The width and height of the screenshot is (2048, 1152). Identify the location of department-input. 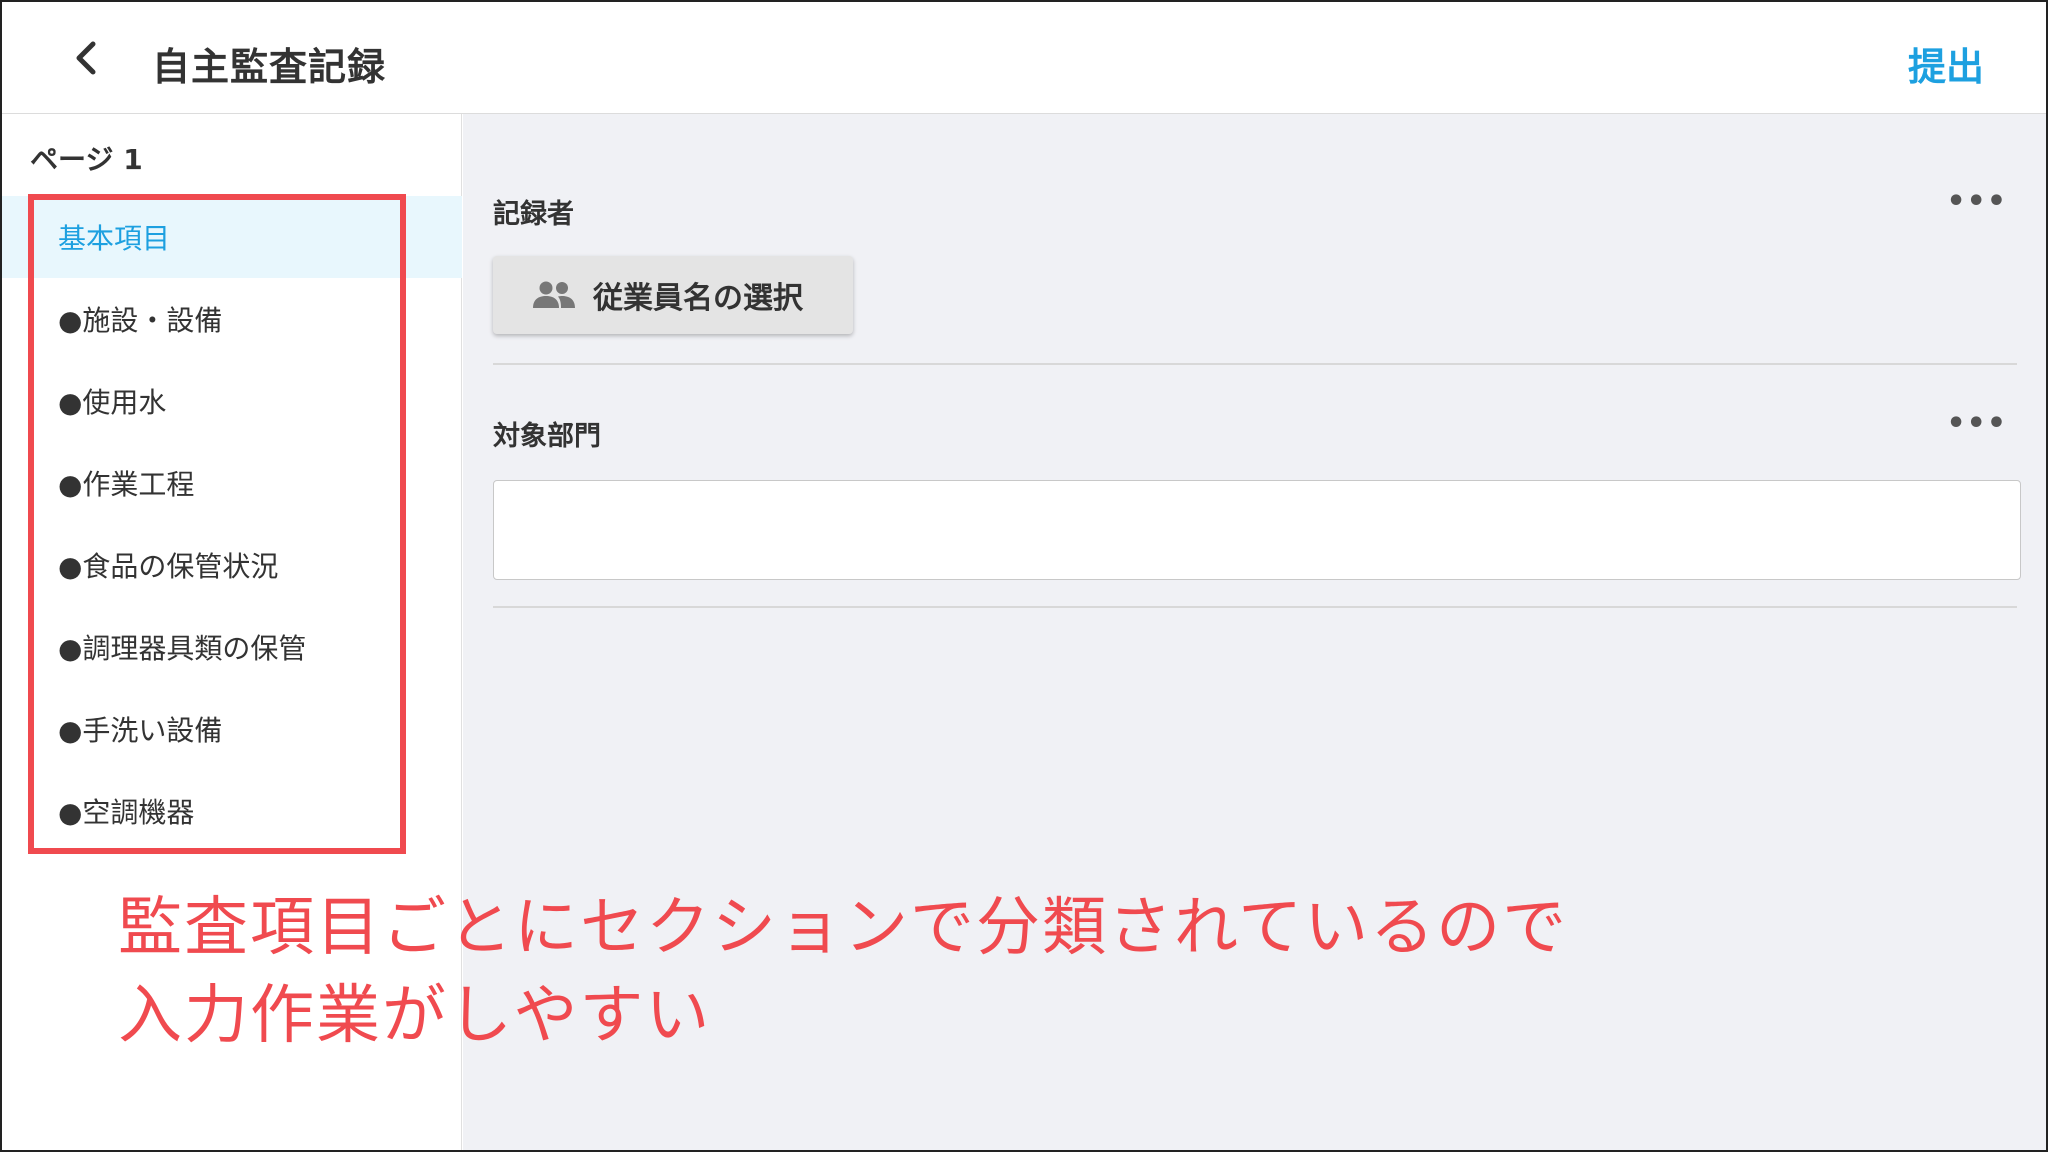
(1257, 530).